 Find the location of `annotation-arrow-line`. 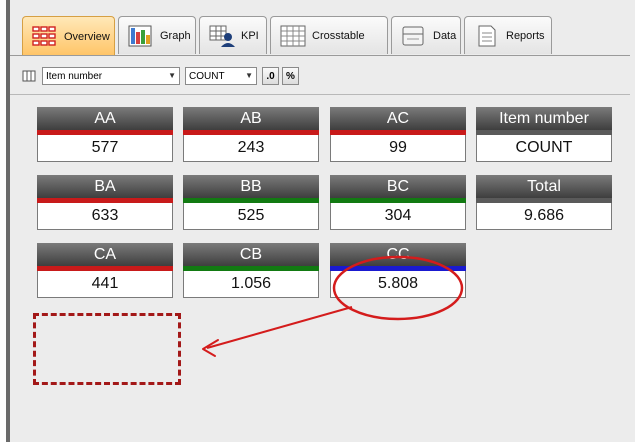

annotation-arrow-line is located at coordinates (279, 327).